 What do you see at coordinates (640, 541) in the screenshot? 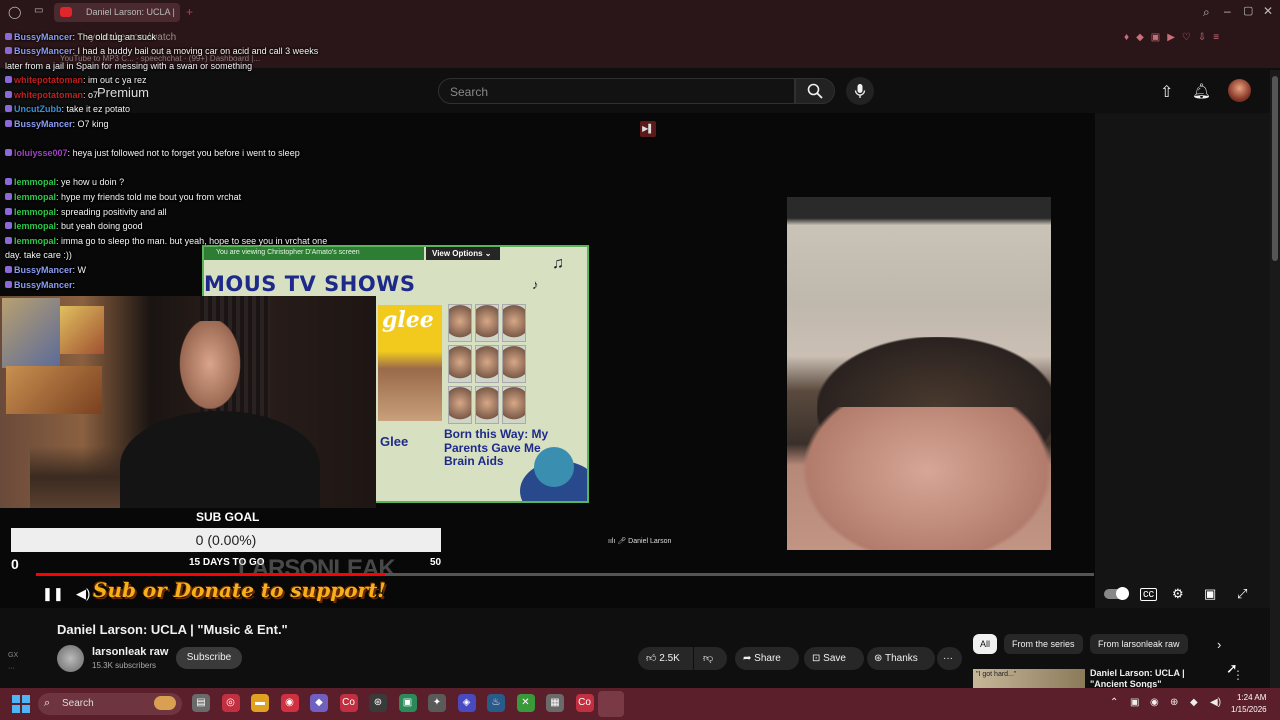
I see `participant-name: ıılı 🎤︎ Daniel Larson` at bounding box center [640, 541].